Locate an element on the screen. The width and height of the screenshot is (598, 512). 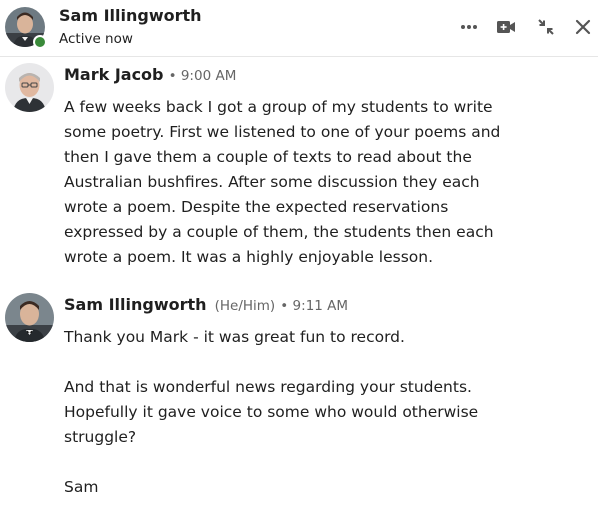
video-call-button is located at coordinates (506, 27).